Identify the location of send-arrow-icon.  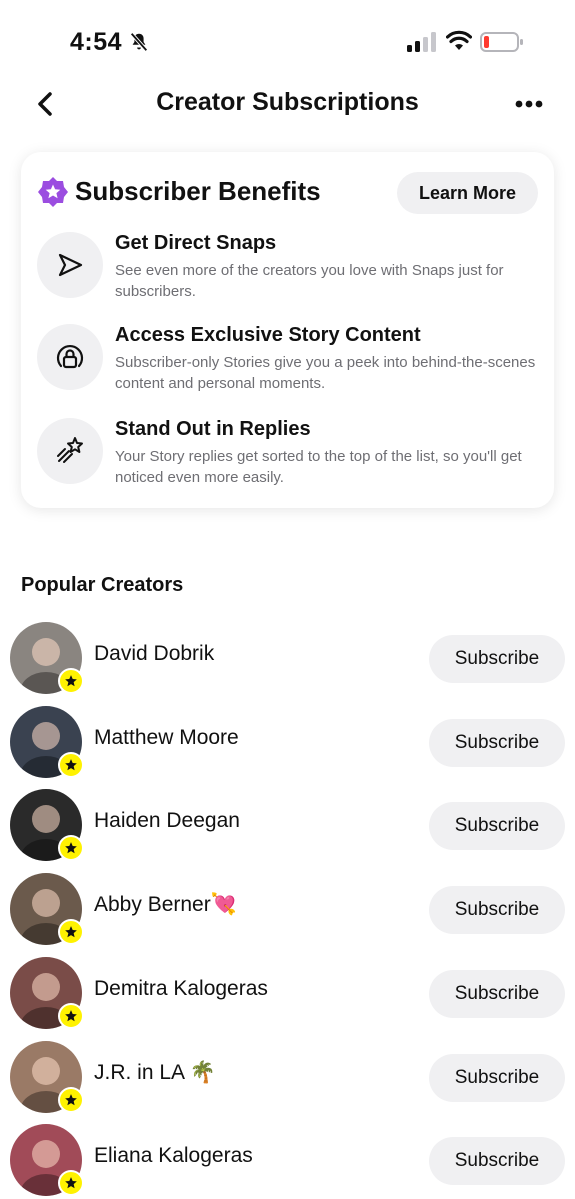
(70, 265).